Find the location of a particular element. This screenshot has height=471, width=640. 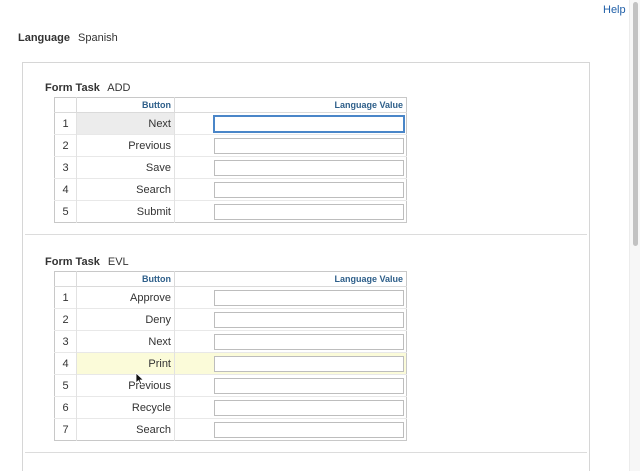

table-row: 1 Next is located at coordinates (230, 123).